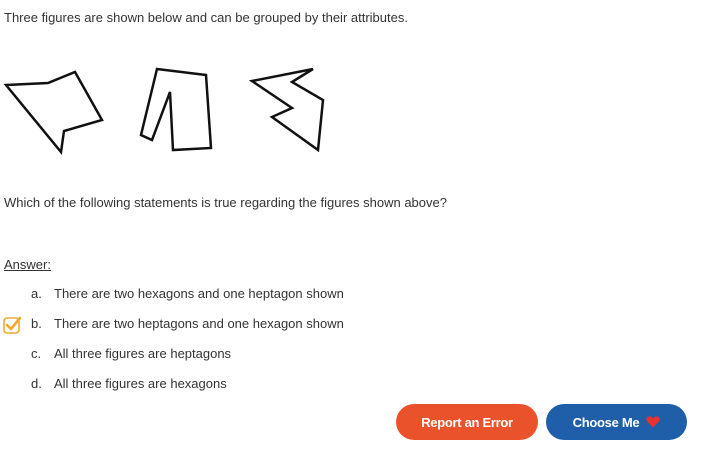  I want to click on option-d: d. All three figures are hexagons, so click(210, 388).